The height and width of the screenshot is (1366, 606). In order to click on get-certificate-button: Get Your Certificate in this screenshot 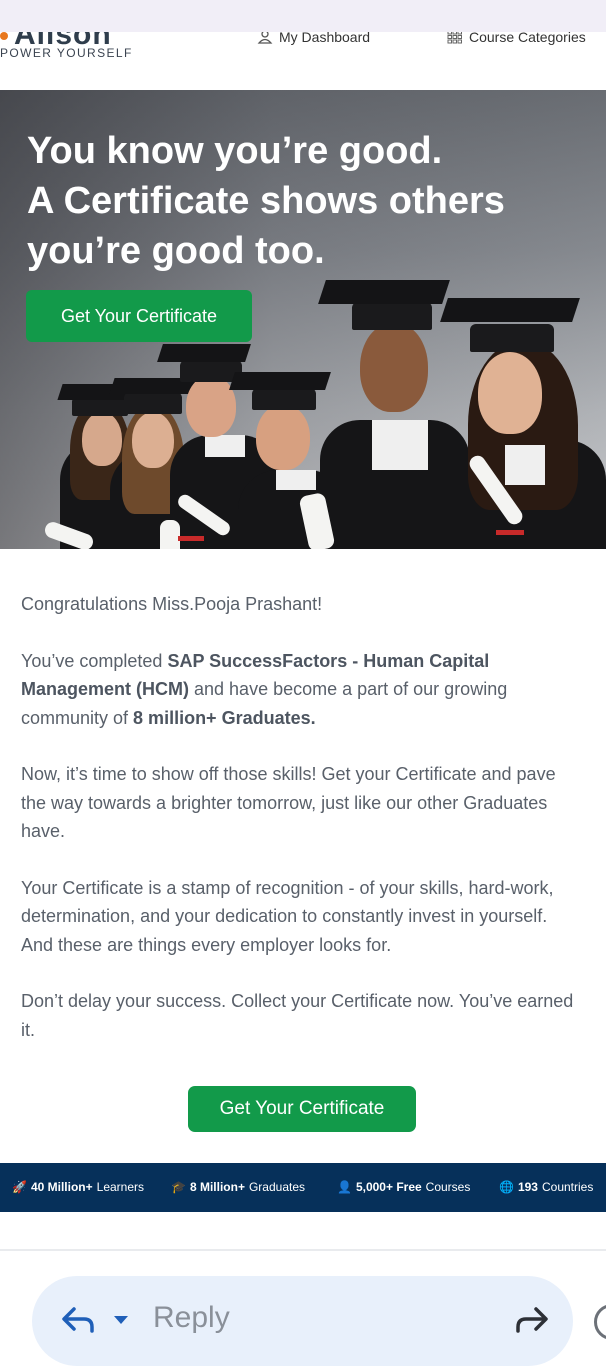, I will do `click(302, 1109)`.